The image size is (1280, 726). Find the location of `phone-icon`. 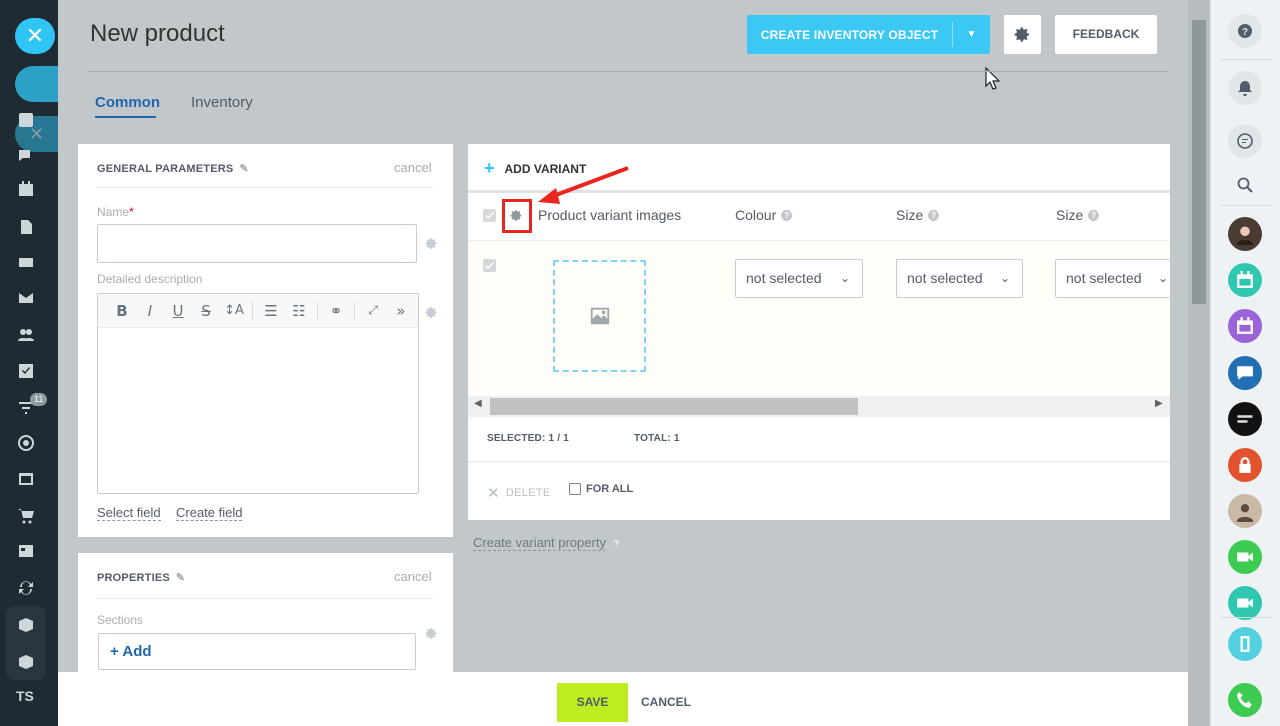

phone-icon is located at coordinates (1245, 700).